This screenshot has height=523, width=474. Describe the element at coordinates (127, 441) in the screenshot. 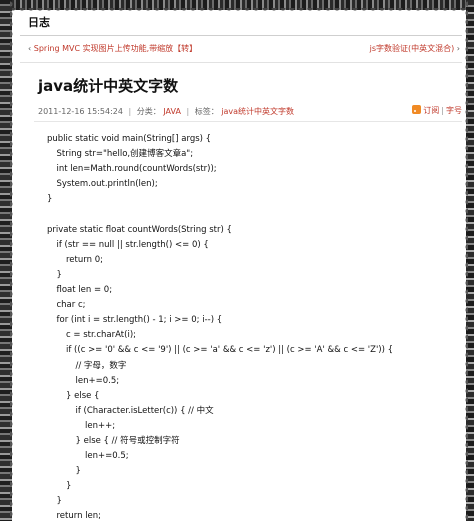

I see `code-line: } else { // 符号或控制字符` at that location.